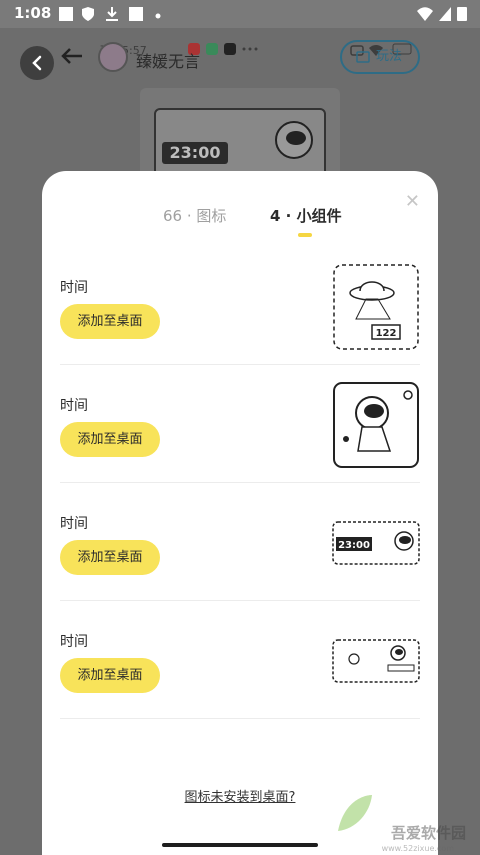 This screenshot has width=480, height=855. I want to click on play-guide-button: 玩法, so click(380, 57).